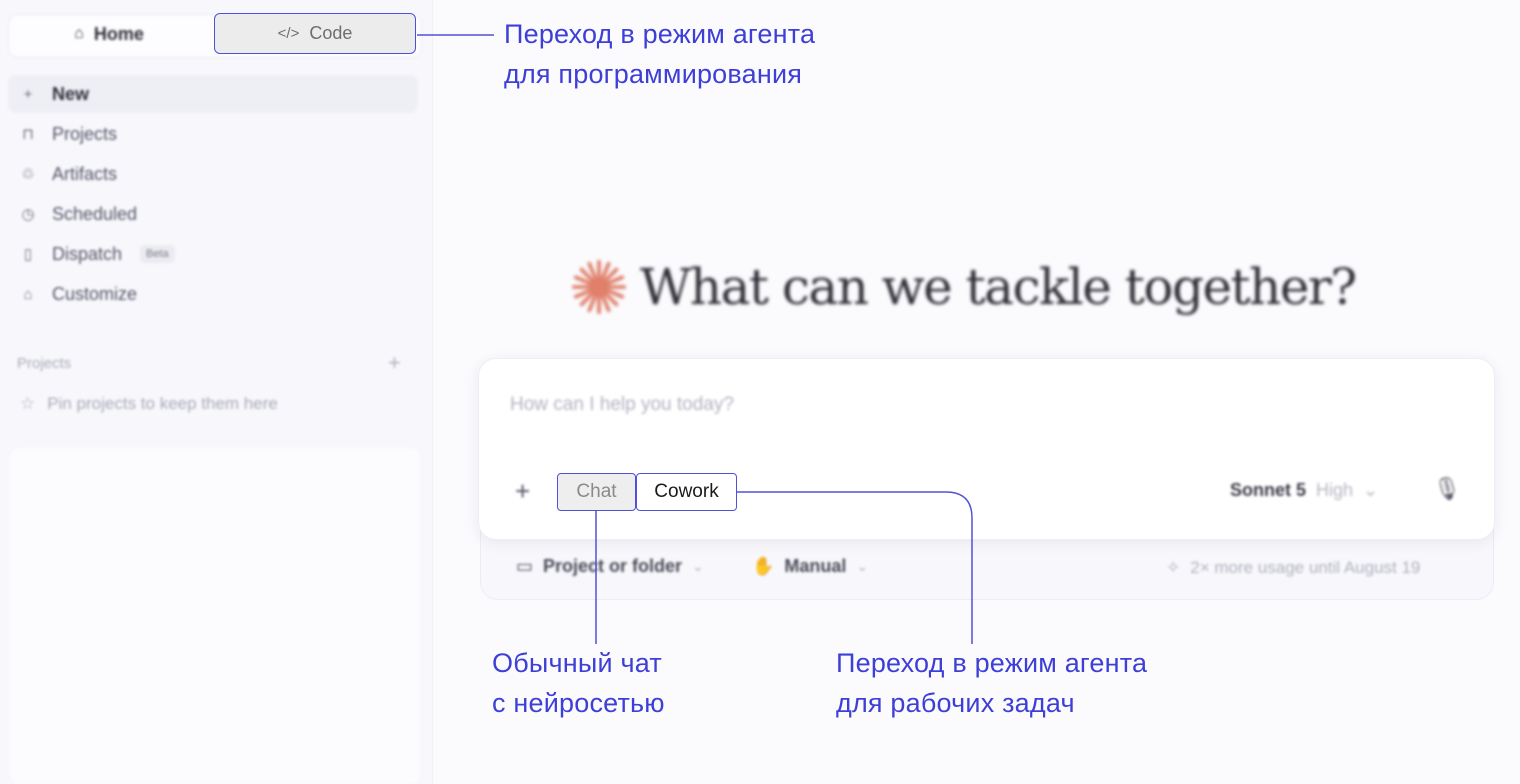 This screenshot has width=1520, height=784. What do you see at coordinates (992, 683) in the screenshot?
I see `annotation-cowork: Переход в режим агента для рабочих задач` at bounding box center [992, 683].